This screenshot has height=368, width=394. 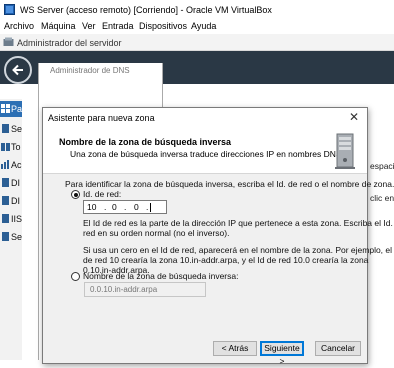 What do you see at coordinates (5, 128) in the screenshot?
I see `server-icon` at bounding box center [5, 128].